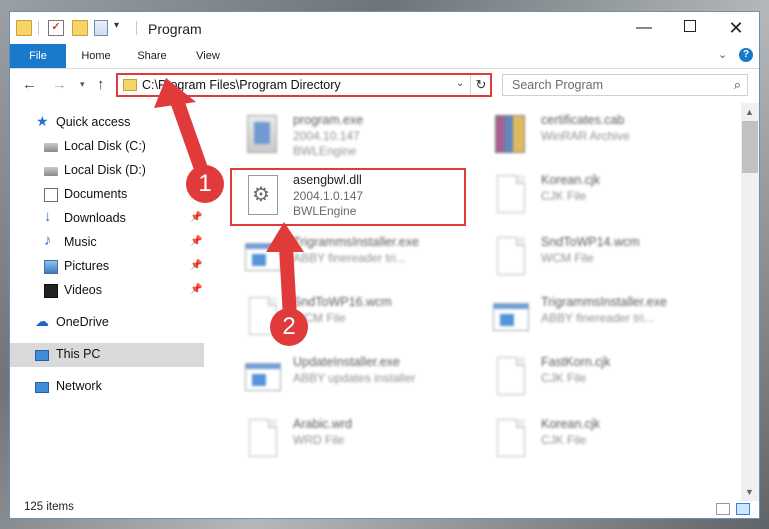 This screenshot has width=769, height=529. What do you see at coordinates (96, 56) in the screenshot?
I see `tab-home: Home` at bounding box center [96, 56].